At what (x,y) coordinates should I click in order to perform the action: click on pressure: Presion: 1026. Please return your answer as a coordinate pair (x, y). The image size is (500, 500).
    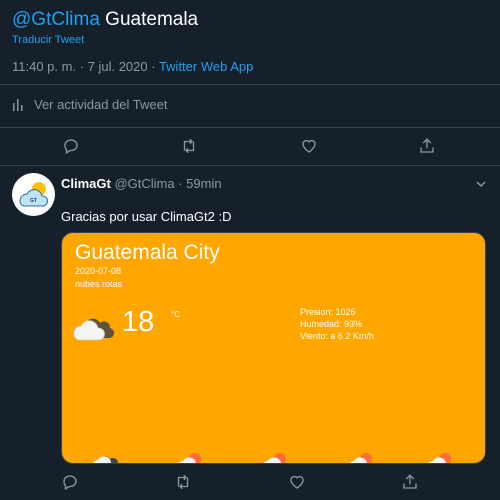
    Looking at the image, I should click on (328, 312).